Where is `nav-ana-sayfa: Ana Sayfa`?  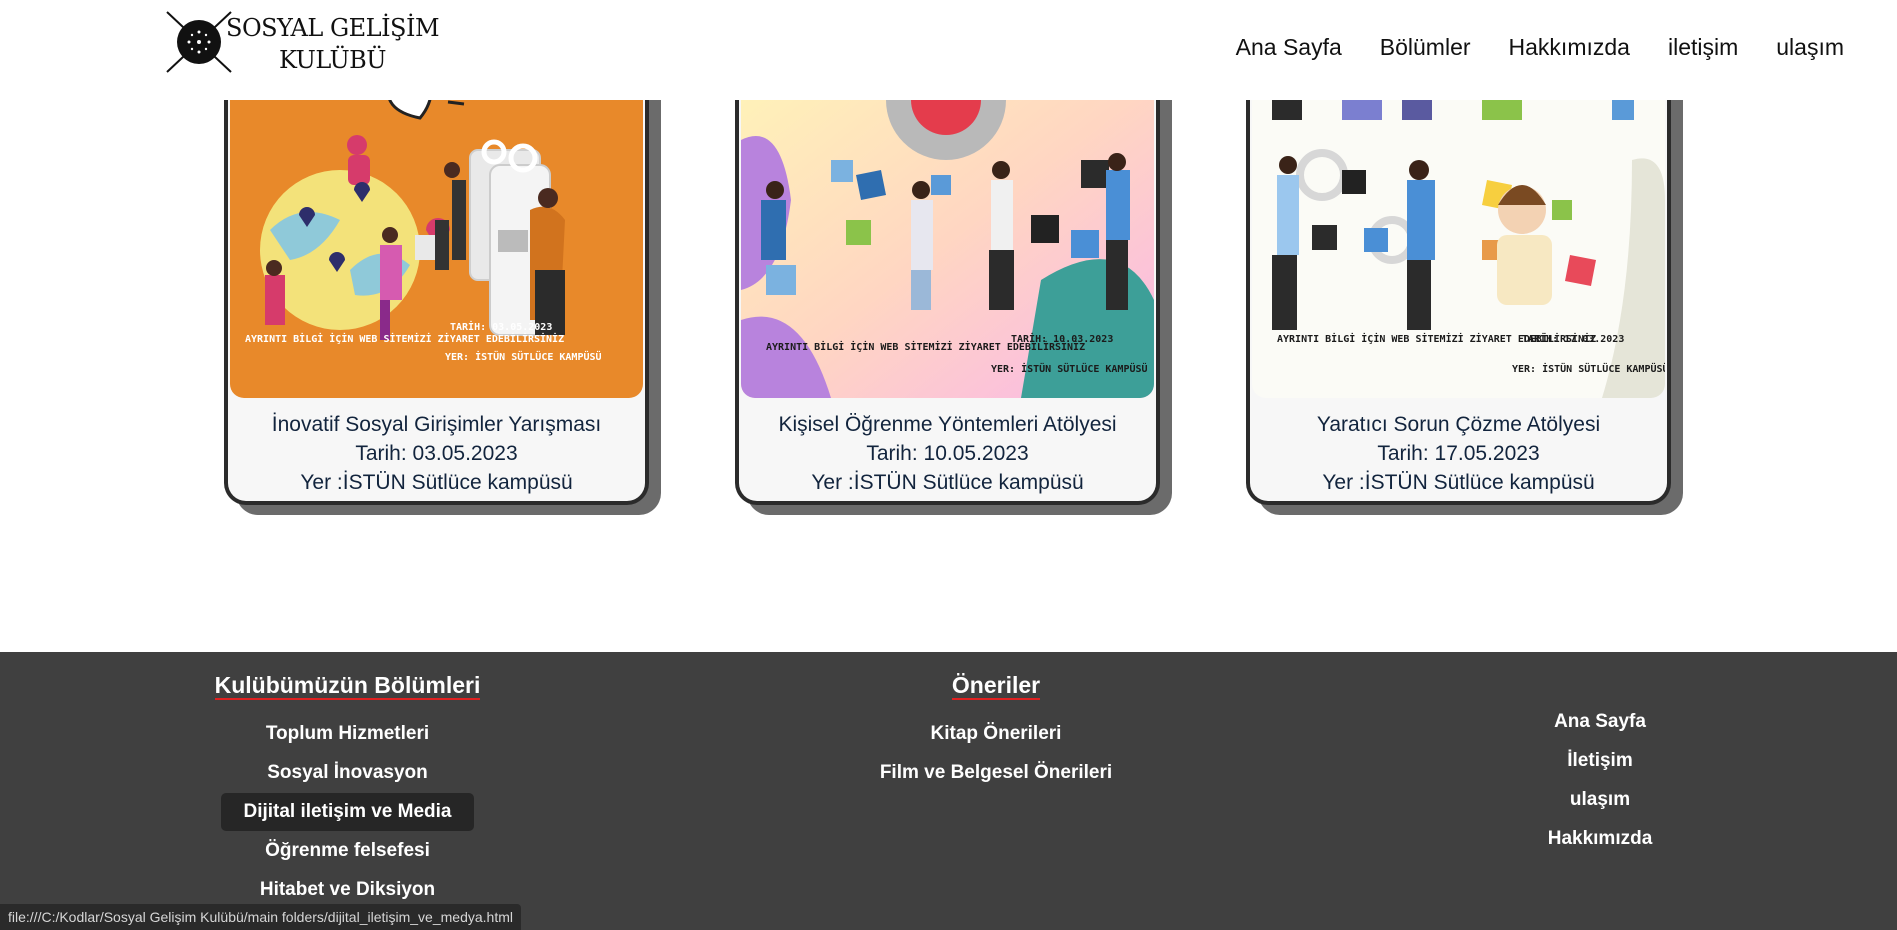
nav-ana-sayfa: Ana Sayfa is located at coordinates (1289, 47).